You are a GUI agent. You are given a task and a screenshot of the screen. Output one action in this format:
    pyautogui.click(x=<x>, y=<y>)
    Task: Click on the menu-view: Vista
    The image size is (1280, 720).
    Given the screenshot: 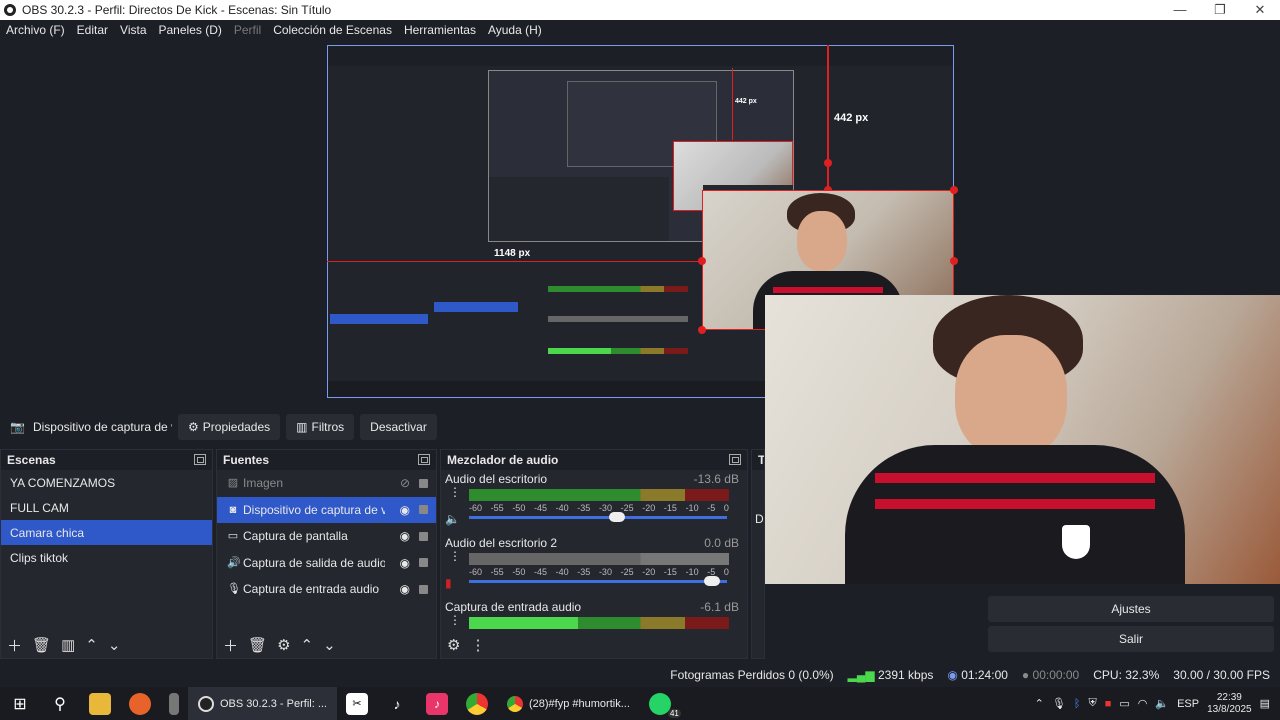 What is the action you would take?
    pyautogui.click(x=133, y=30)
    